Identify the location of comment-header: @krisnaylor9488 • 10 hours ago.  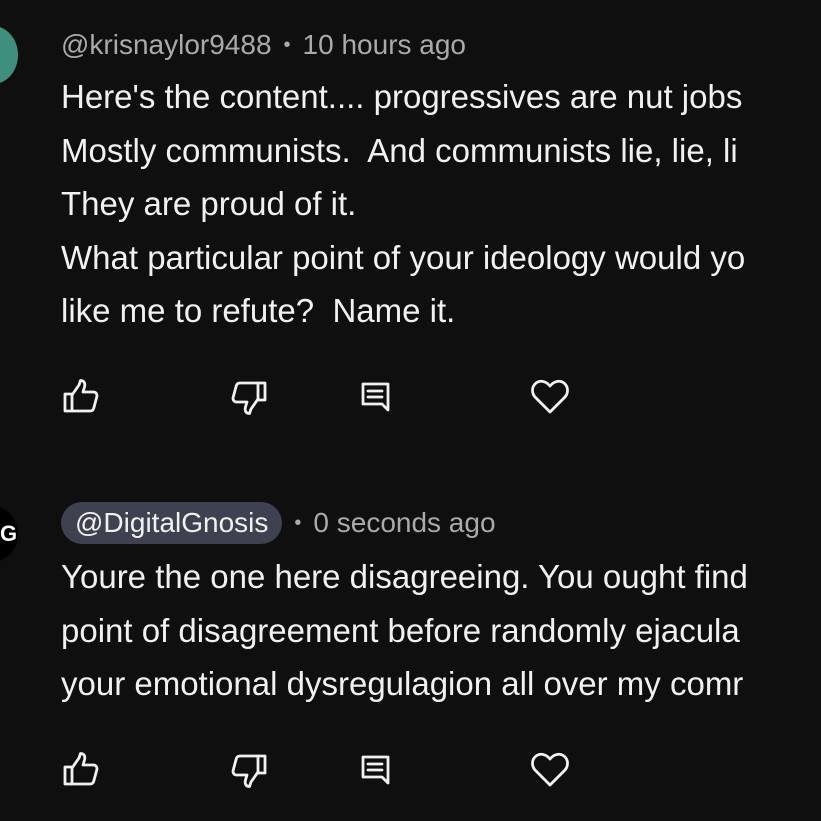
(263, 45).